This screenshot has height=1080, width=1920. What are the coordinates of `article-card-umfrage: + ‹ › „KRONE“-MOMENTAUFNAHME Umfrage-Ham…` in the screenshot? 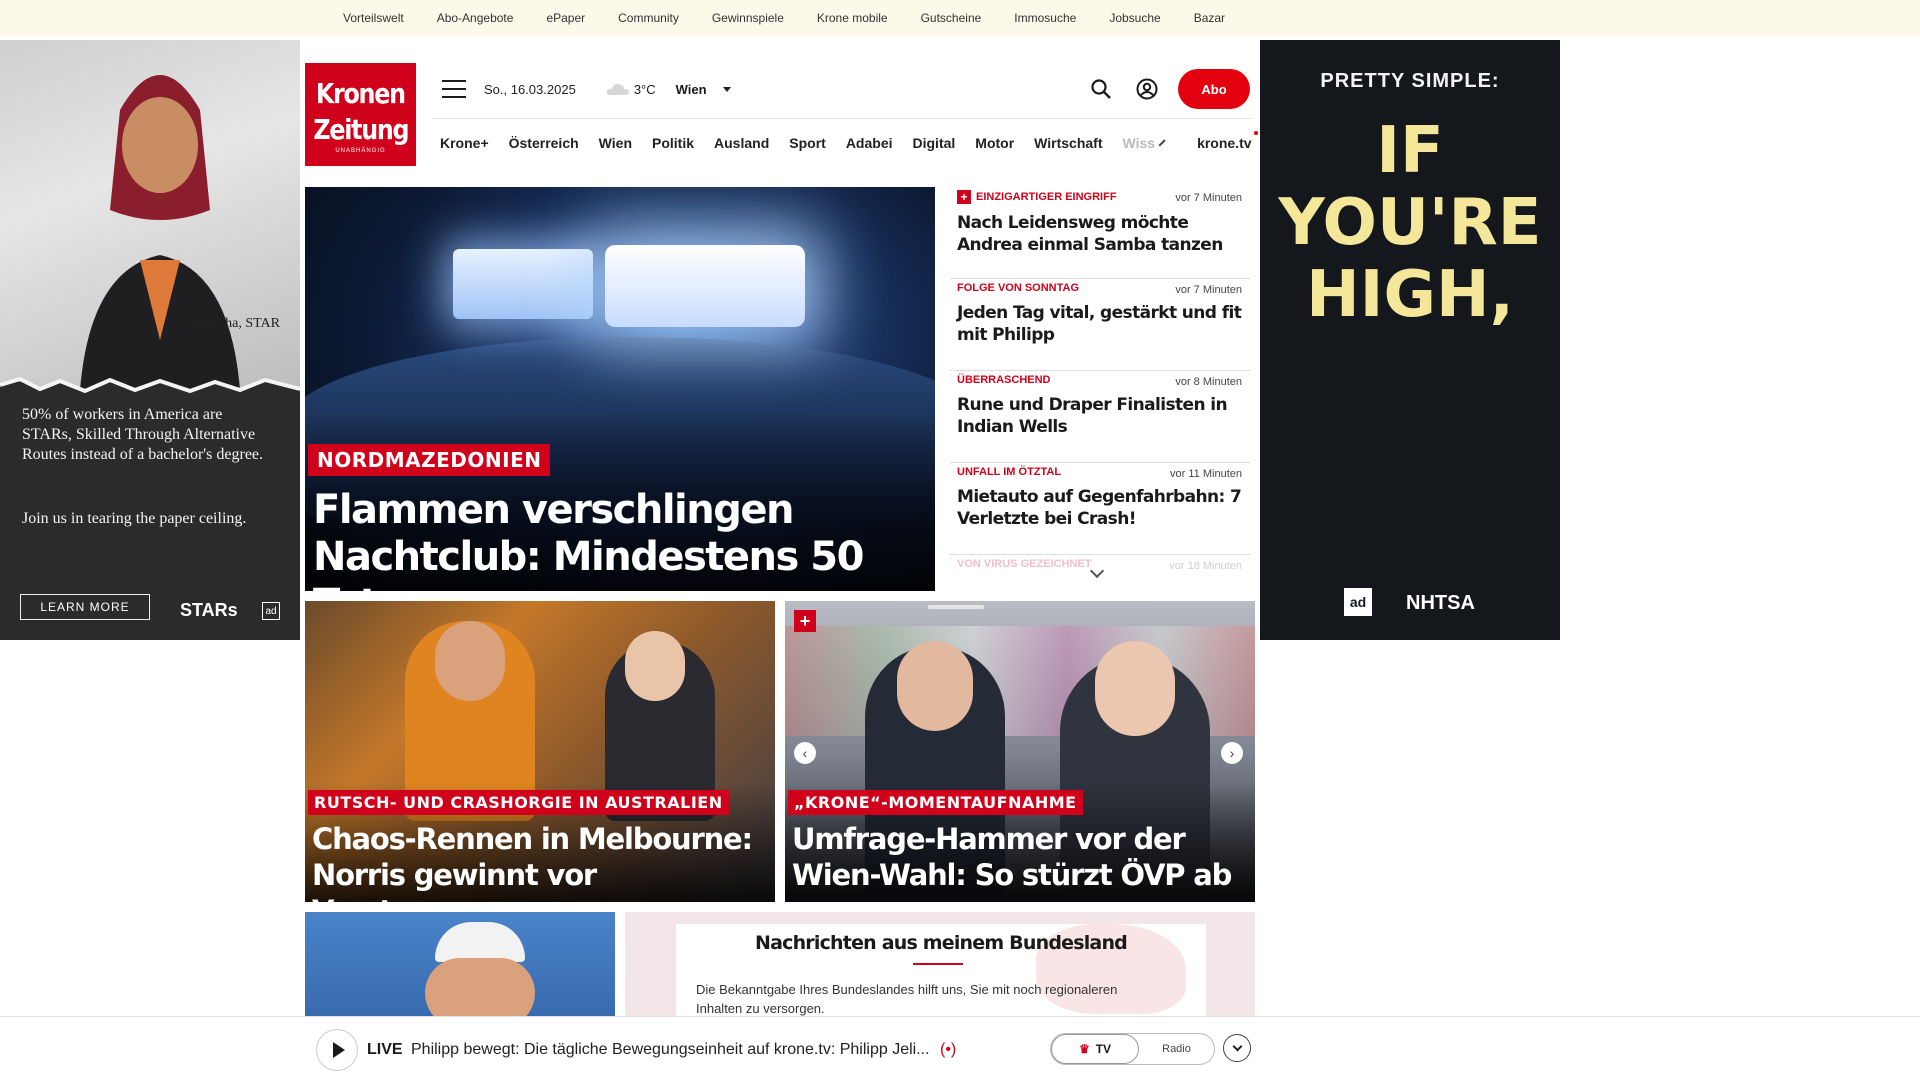 It's located at (1020, 751).